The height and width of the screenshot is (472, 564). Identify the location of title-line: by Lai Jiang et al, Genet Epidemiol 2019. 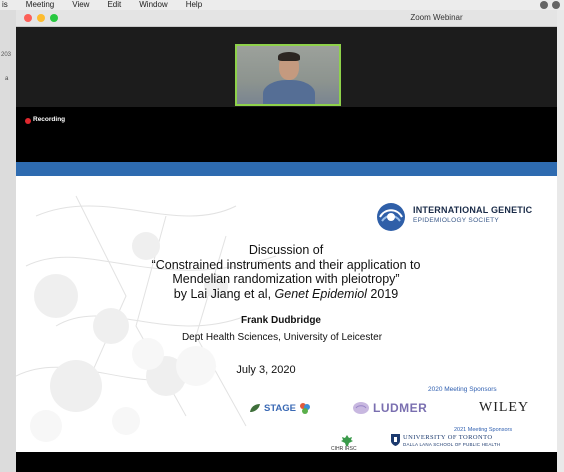
(286, 294).